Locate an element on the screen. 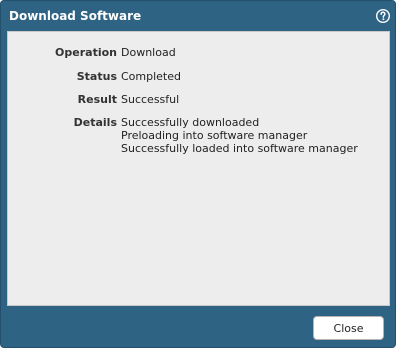 The height and width of the screenshot is (348, 396). close-button: Close is located at coordinates (348, 328).